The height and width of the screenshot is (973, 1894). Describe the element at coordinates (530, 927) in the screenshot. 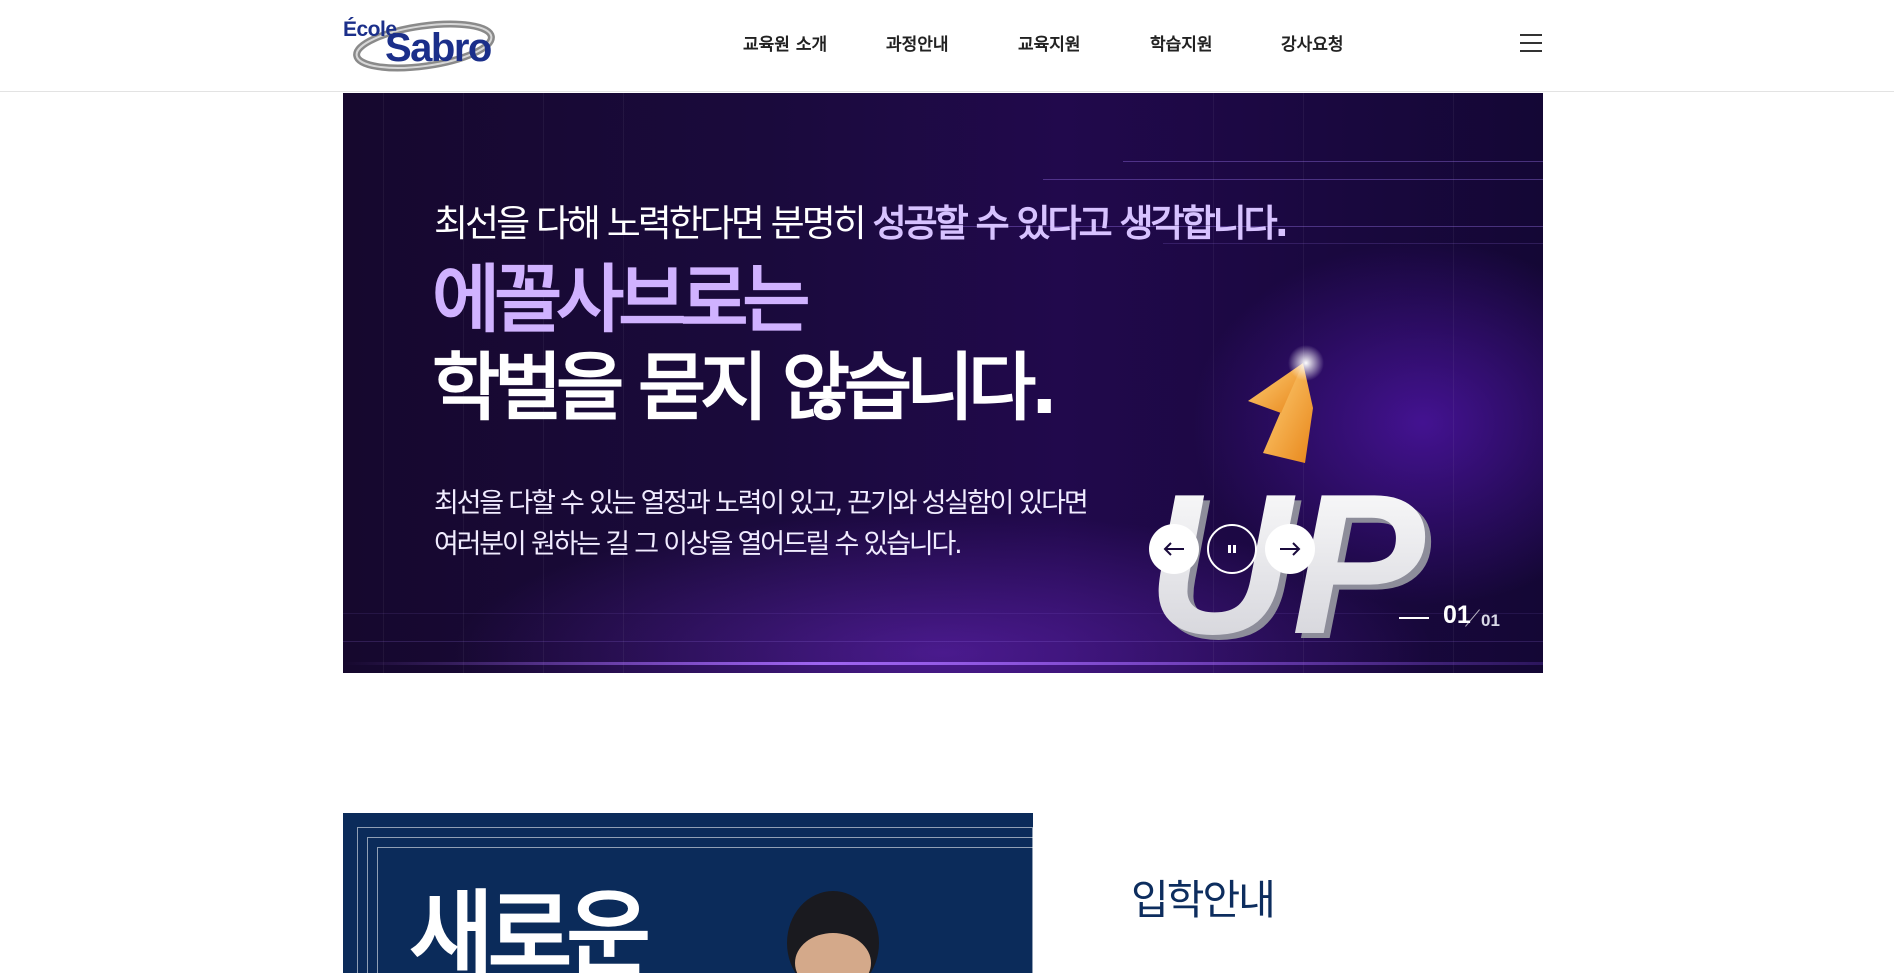

I see `promo-title: 새로운` at that location.